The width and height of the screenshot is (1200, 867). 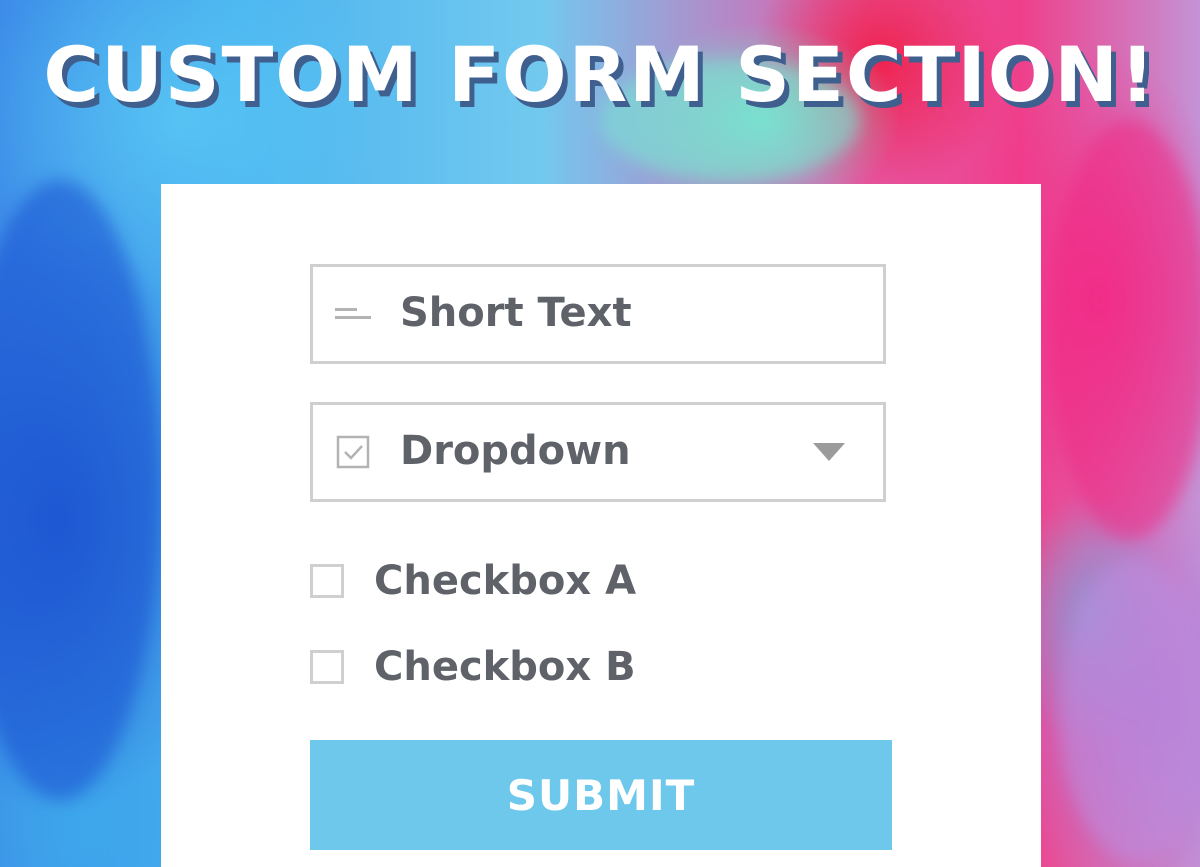 What do you see at coordinates (829, 452) in the screenshot?
I see `chevron-down-icon` at bounding box center [829, 452].